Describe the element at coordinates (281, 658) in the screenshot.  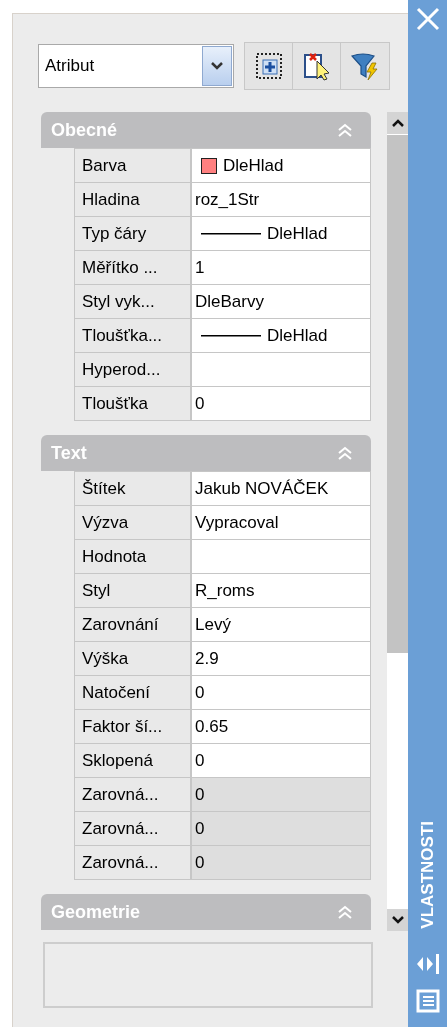
I see `property-value: 2.9` at that location.